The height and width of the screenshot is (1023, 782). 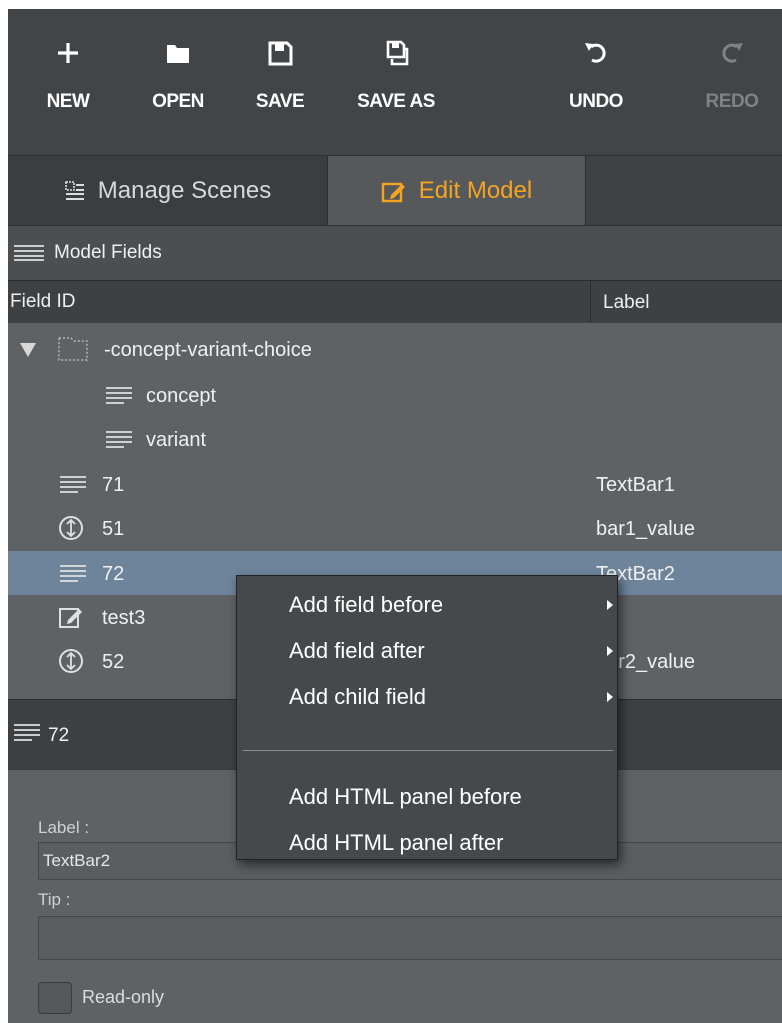 What do you see at coordinates (428, 750) in the screenshot?
I see `menu-separator` at bounding box center [428, 750].